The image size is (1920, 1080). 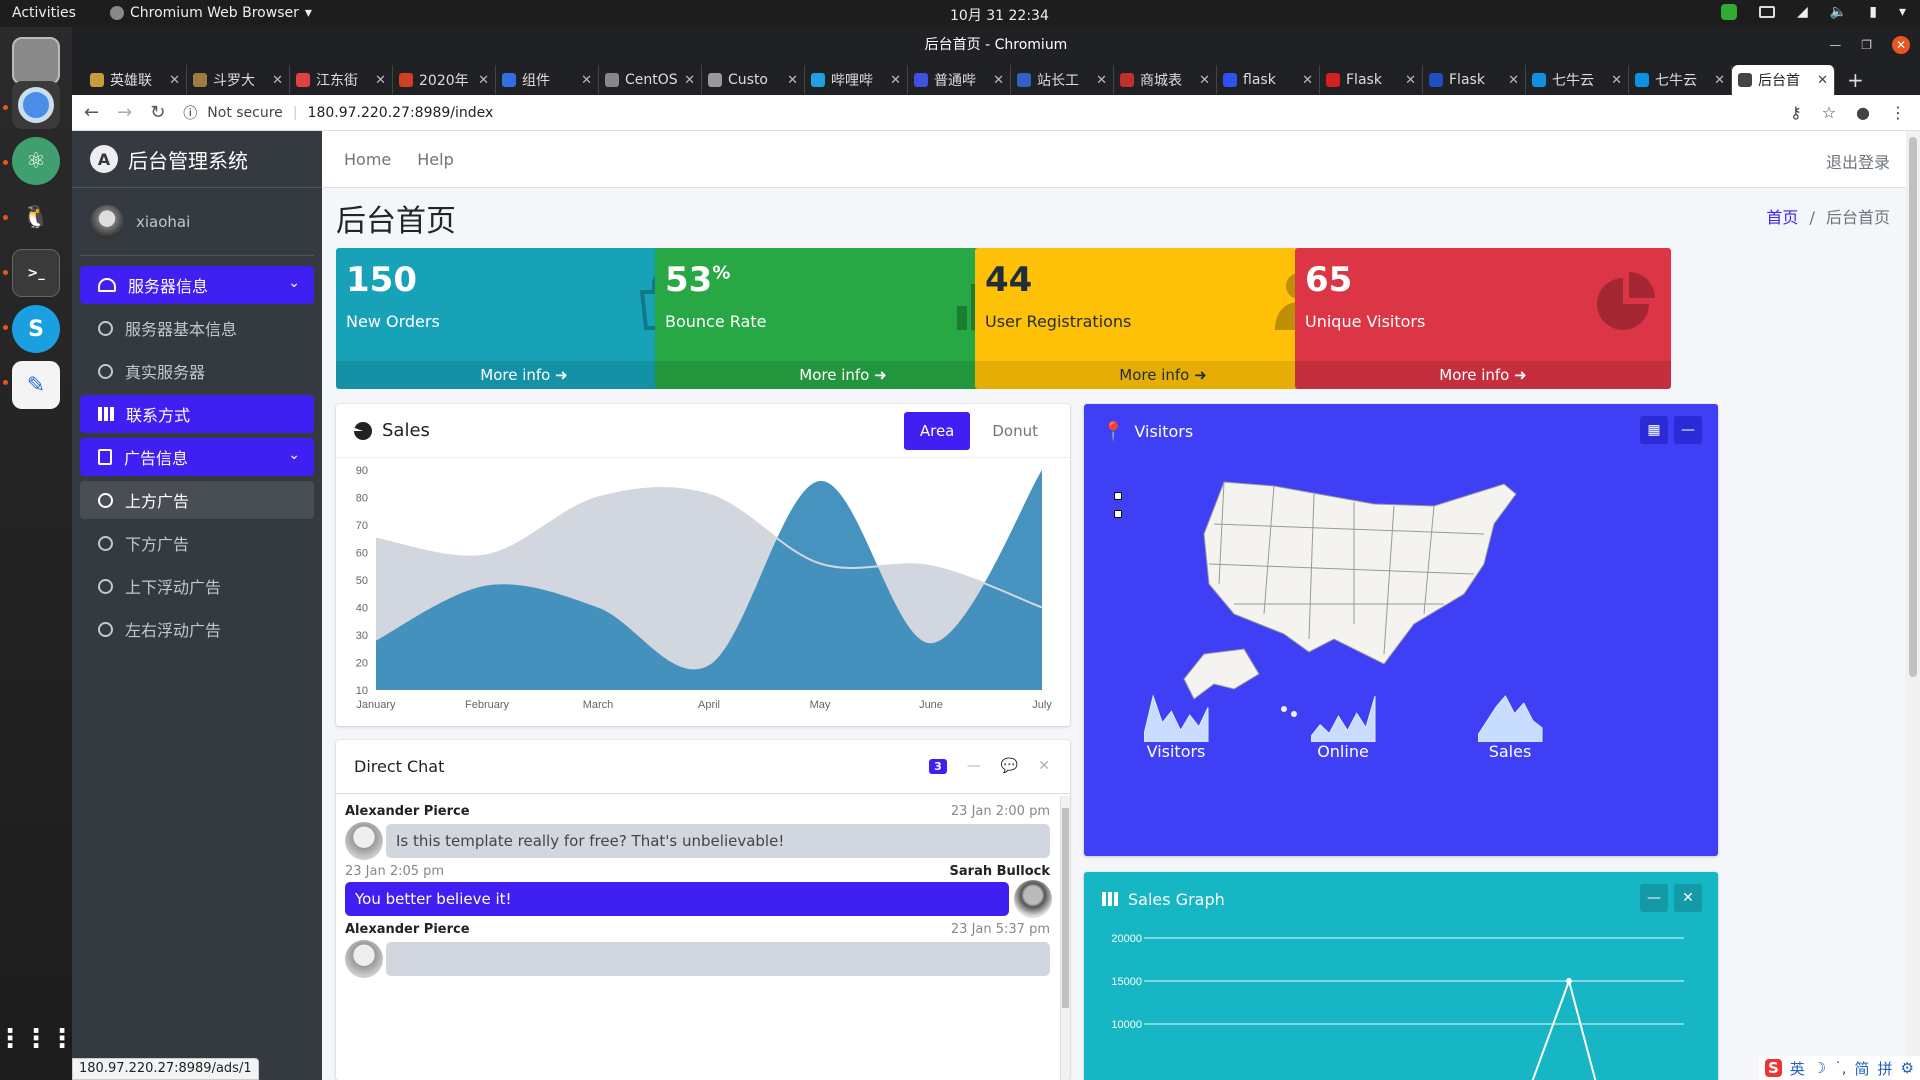 I want to click on area-tab: Area, so click(x=937, y=431).